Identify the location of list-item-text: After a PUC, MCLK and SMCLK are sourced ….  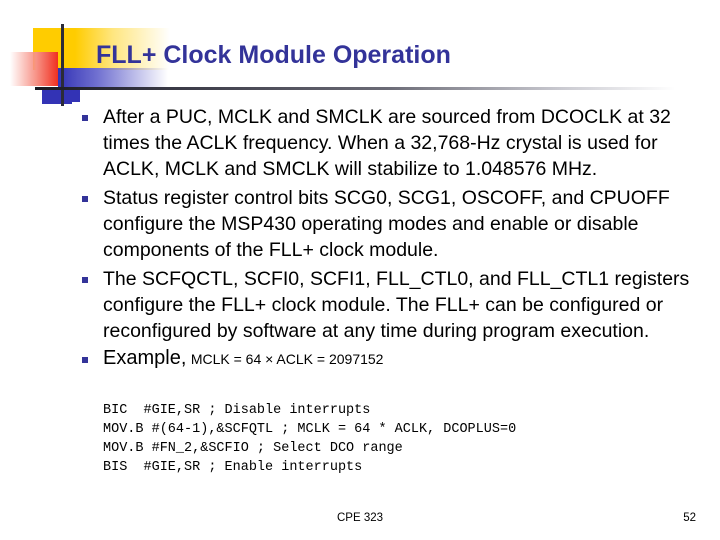
(387, 143).